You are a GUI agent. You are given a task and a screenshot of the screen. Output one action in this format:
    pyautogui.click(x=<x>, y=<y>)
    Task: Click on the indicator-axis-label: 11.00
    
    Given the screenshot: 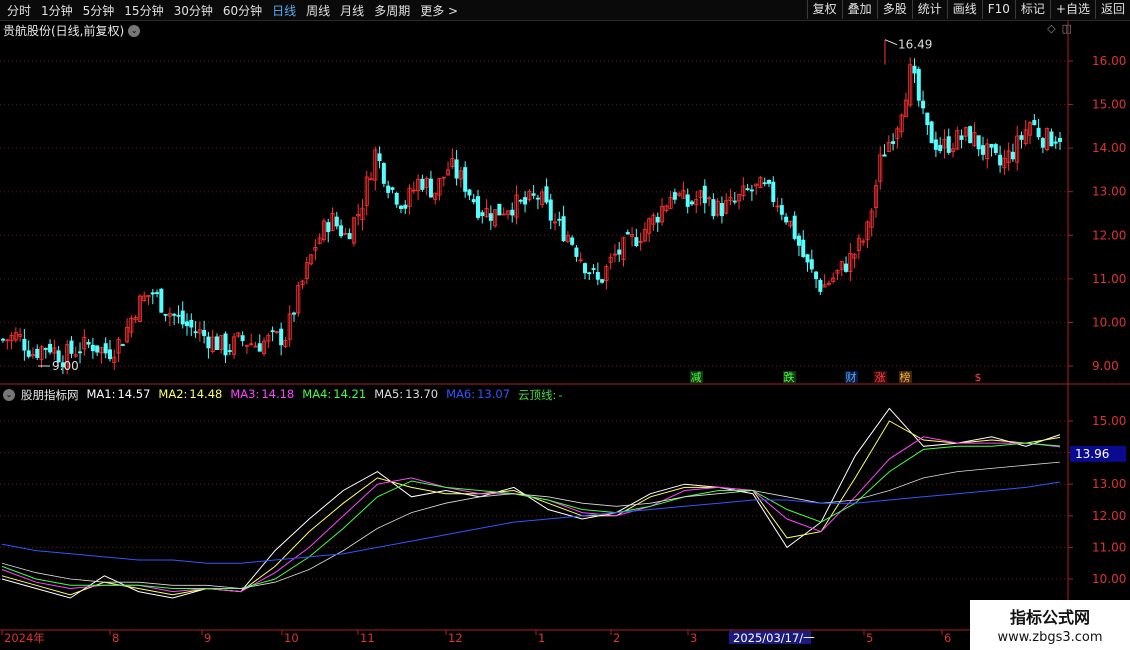 What is the action you would take?
    pyautogui.click(x=1109, y=547)
    